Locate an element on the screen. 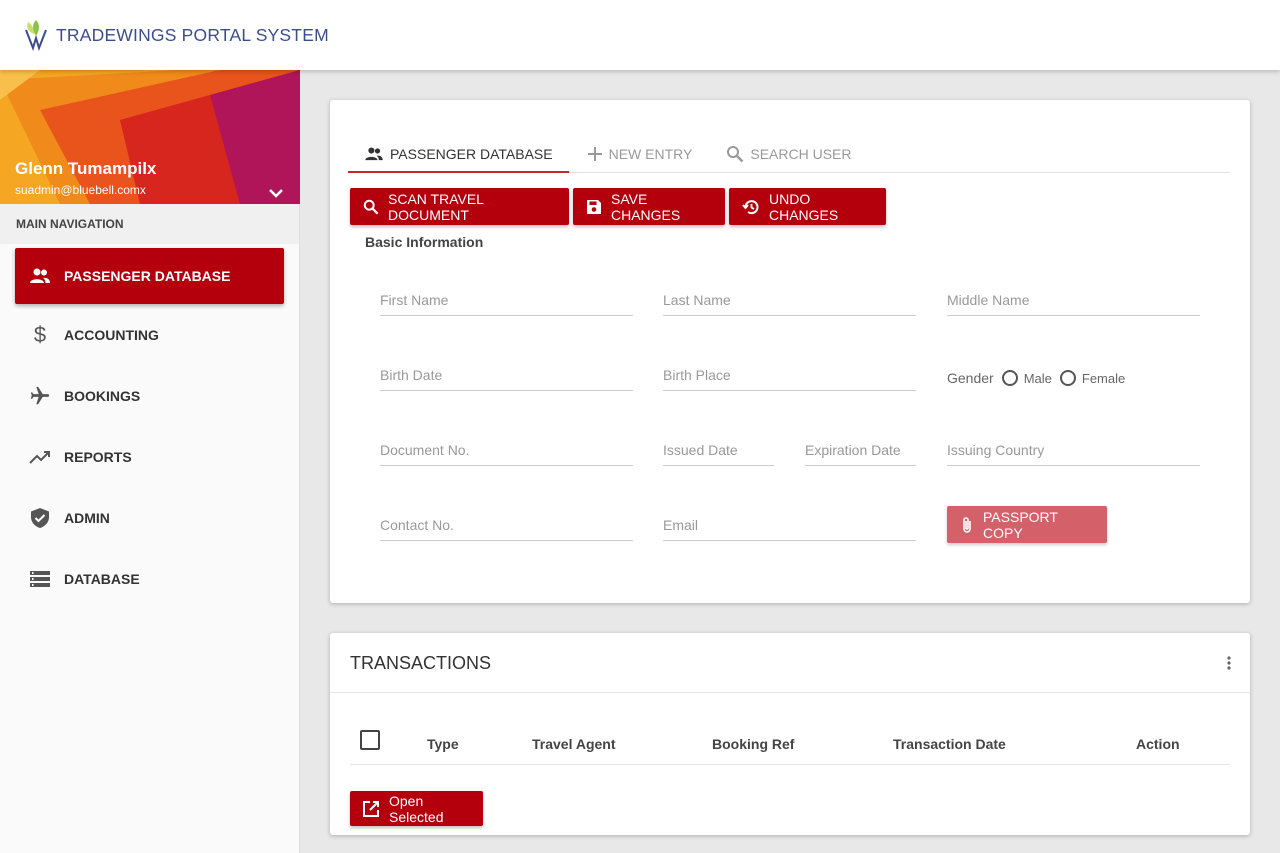 Image resolution: width=1280 pixels, height=853 pixels. button-label: UNDO CHANGES is located at coordinates (804, 206).